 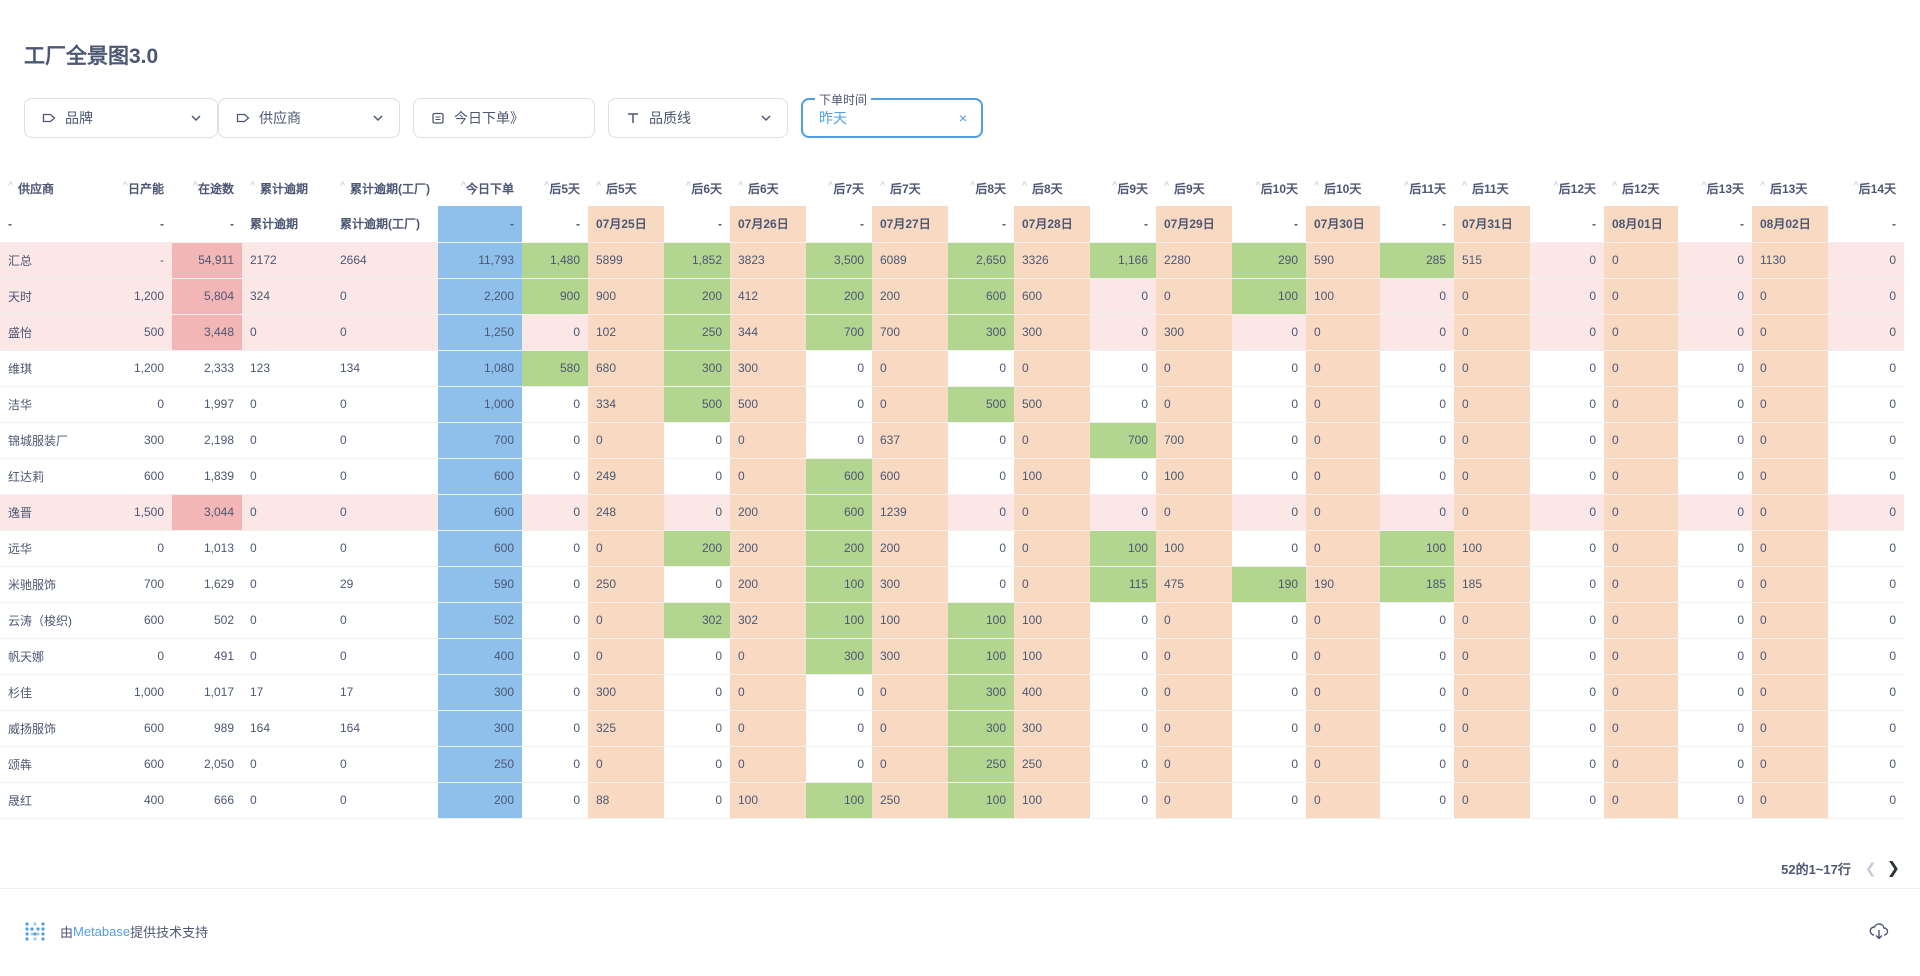 I want to click on column-header: ^在途数, so click(x=207, y=188).